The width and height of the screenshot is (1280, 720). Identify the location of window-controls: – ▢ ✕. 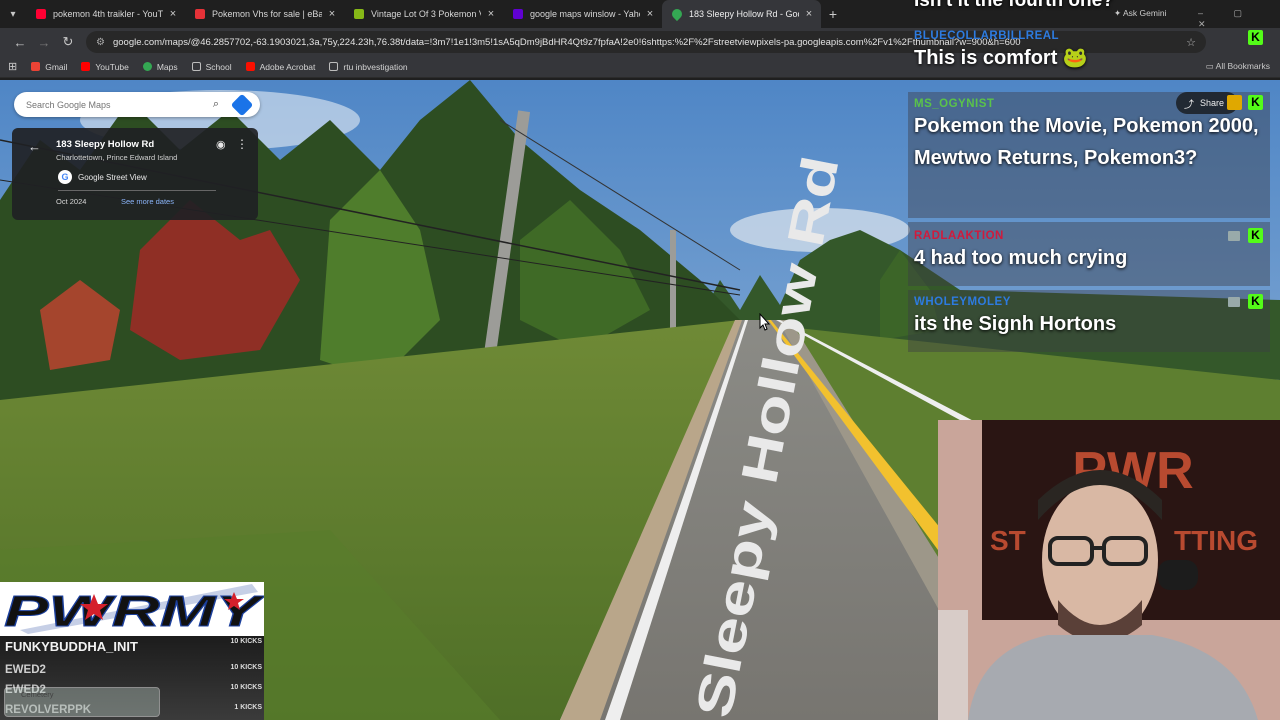
(1239, 19).